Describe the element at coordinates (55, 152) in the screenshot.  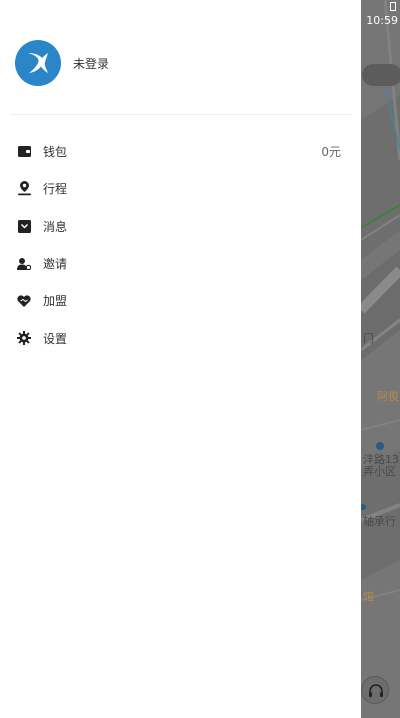
I see `menu-item-label: 钱包` at that location.